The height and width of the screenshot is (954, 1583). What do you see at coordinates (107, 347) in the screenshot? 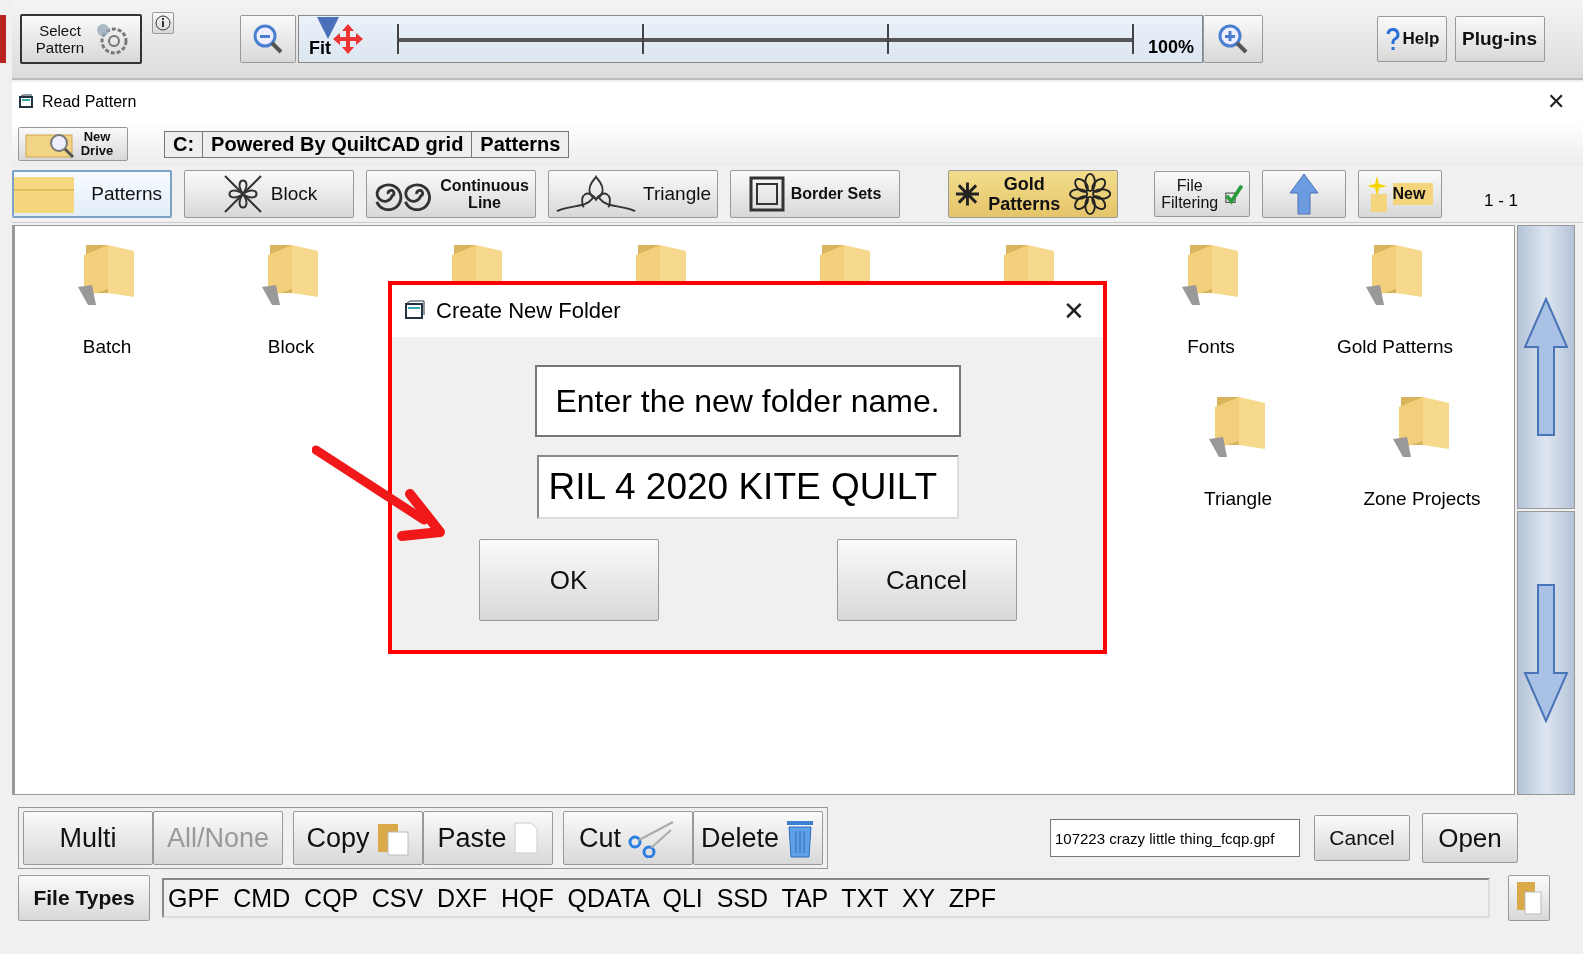
I see `folder-label: Batch` at bounding box center [107, 347].